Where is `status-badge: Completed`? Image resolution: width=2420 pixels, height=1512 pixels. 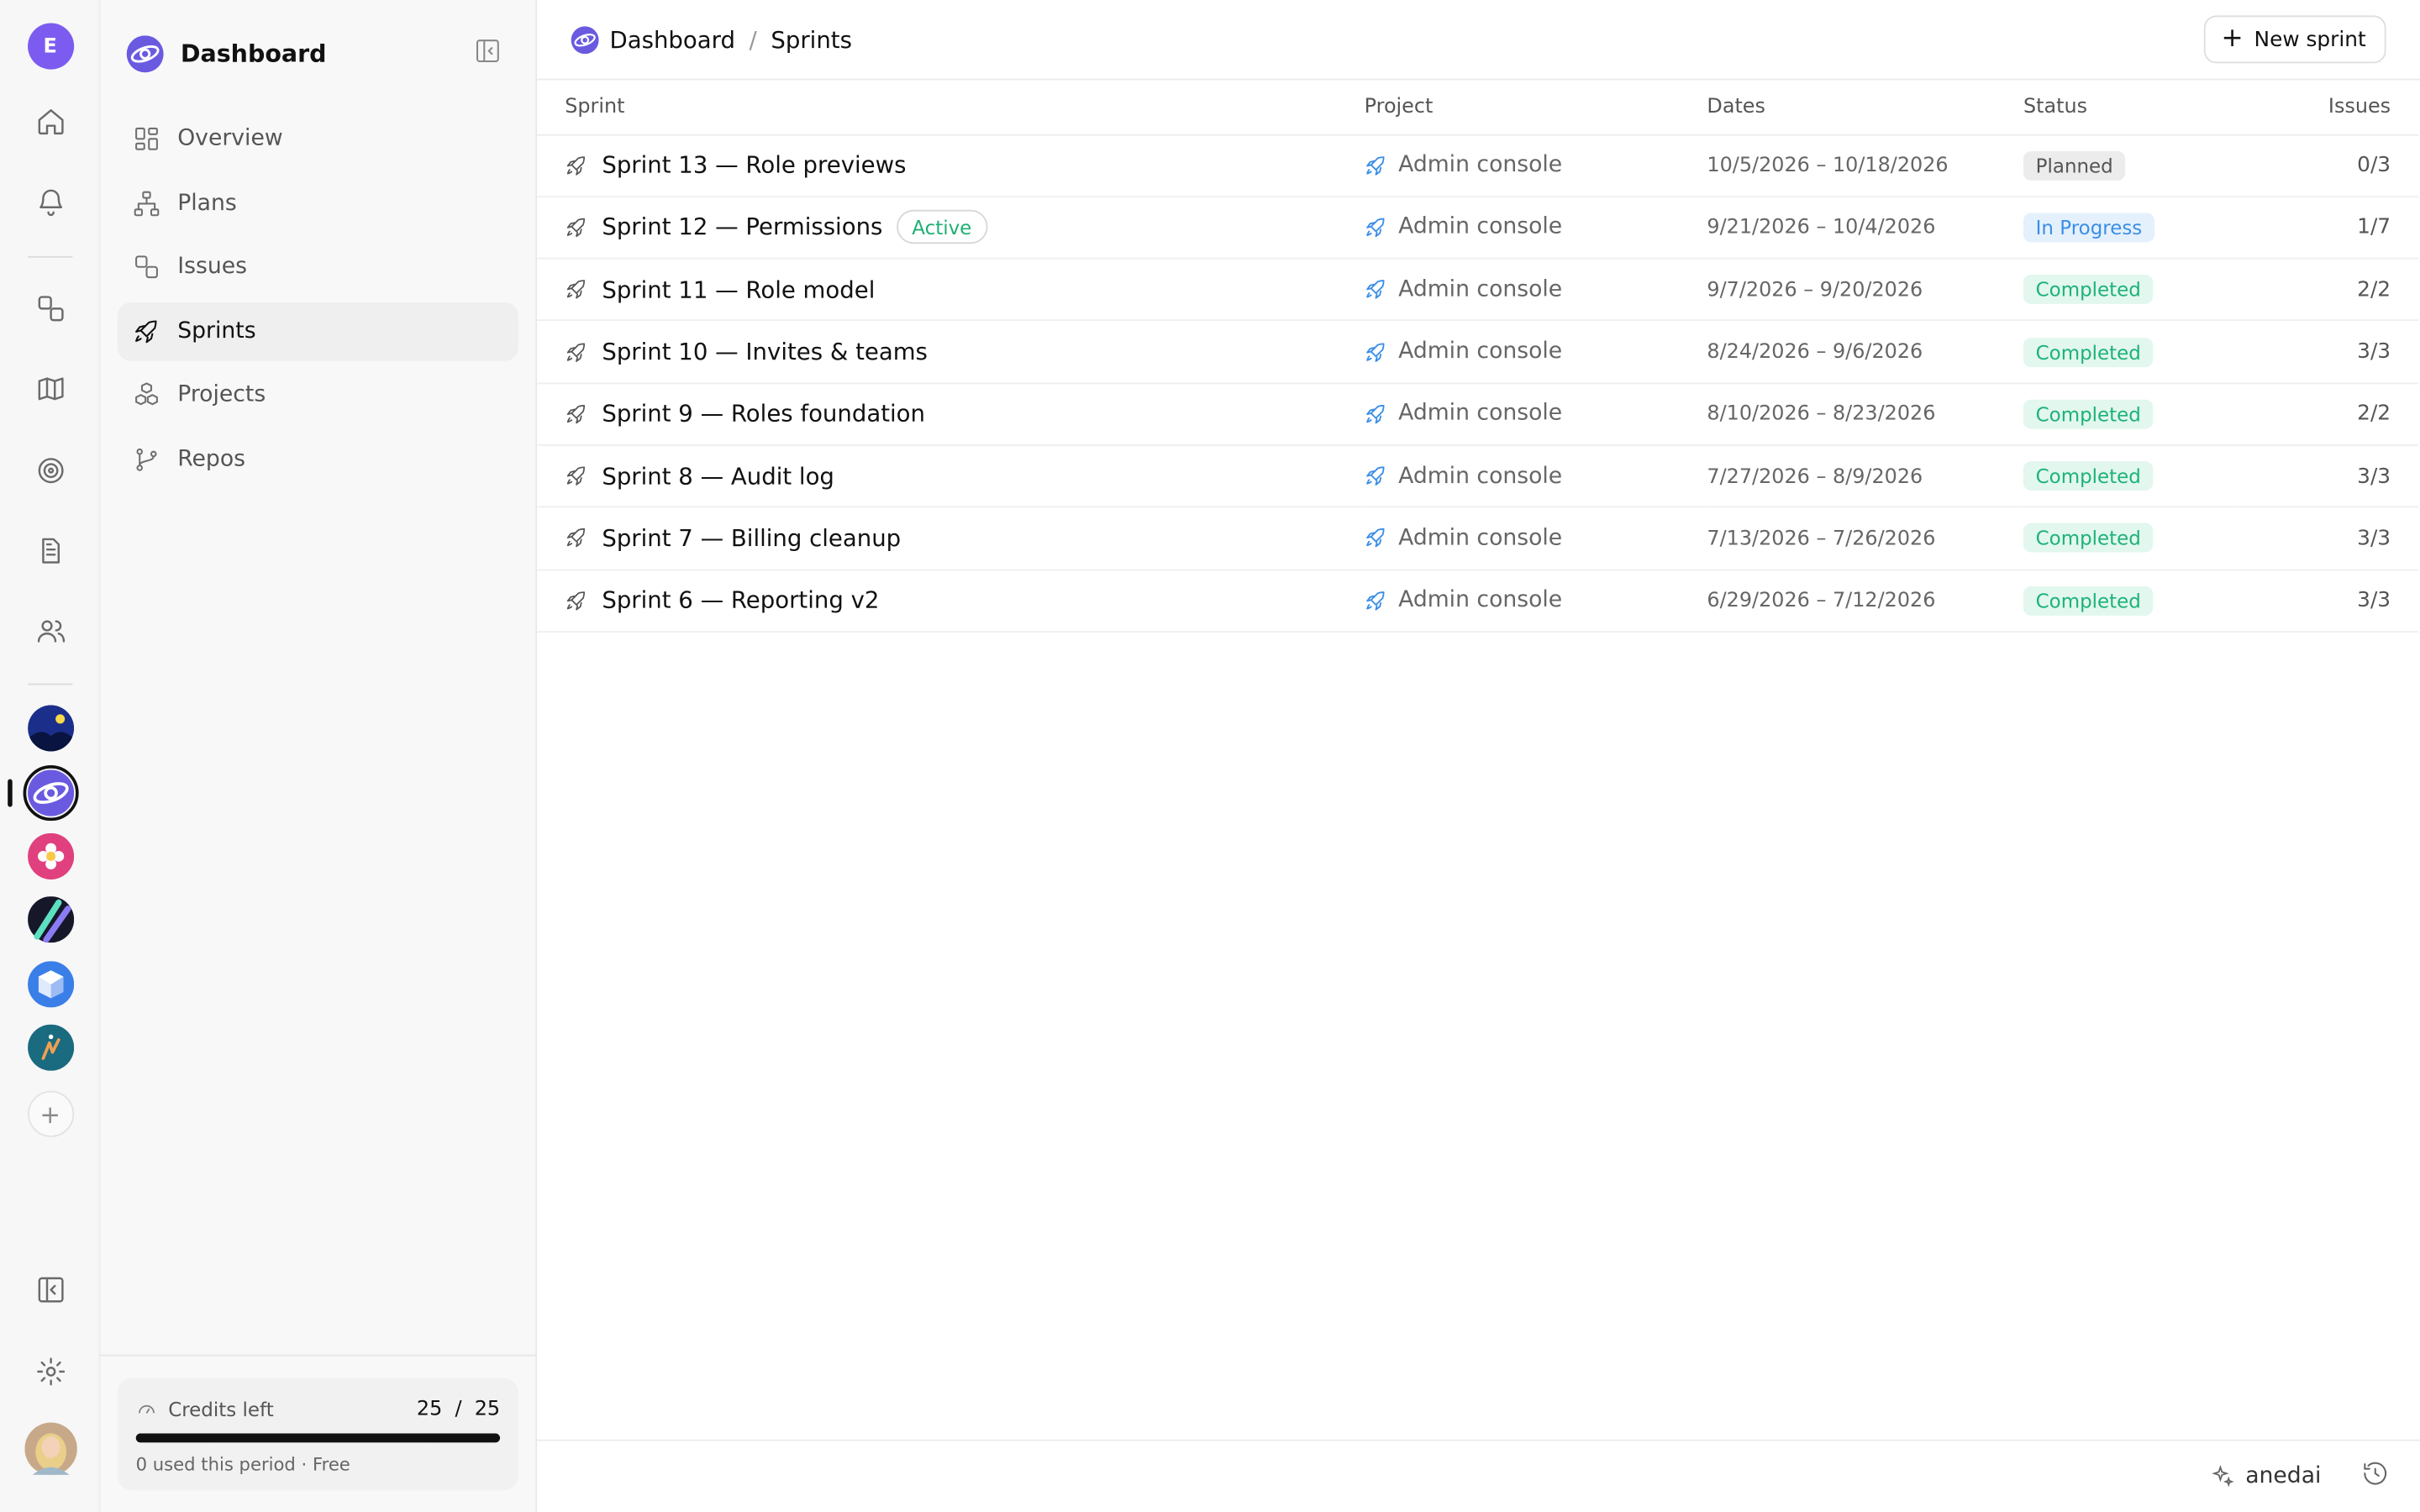 status-badge: Completed is located at coordinates (2088, 476).